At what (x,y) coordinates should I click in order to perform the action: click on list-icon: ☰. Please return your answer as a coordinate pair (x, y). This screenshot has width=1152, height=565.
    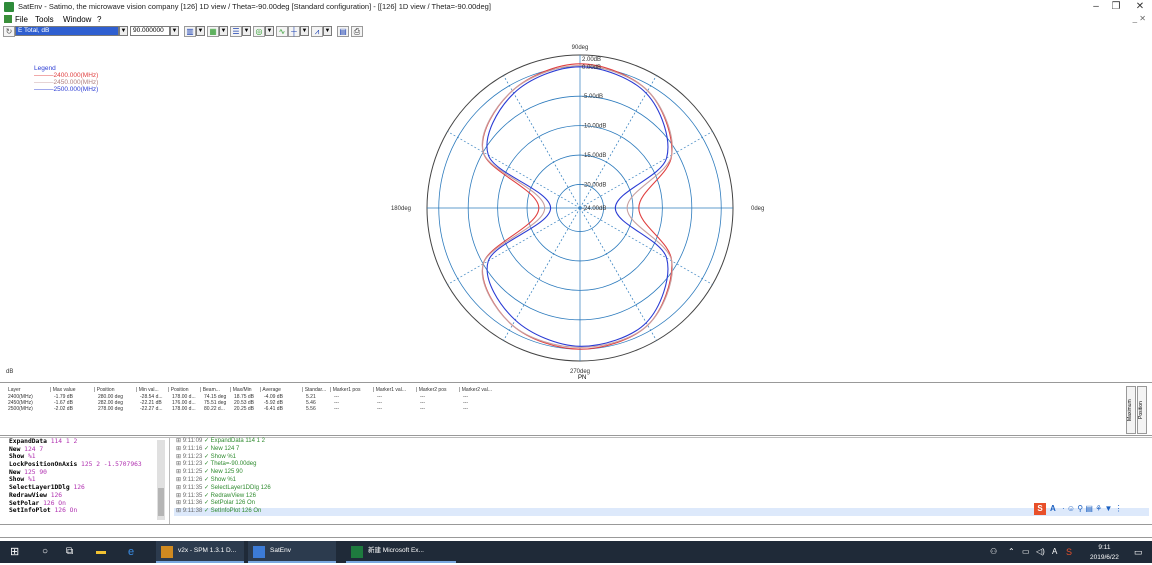
    Looking at the image, I should click on (236, 31).